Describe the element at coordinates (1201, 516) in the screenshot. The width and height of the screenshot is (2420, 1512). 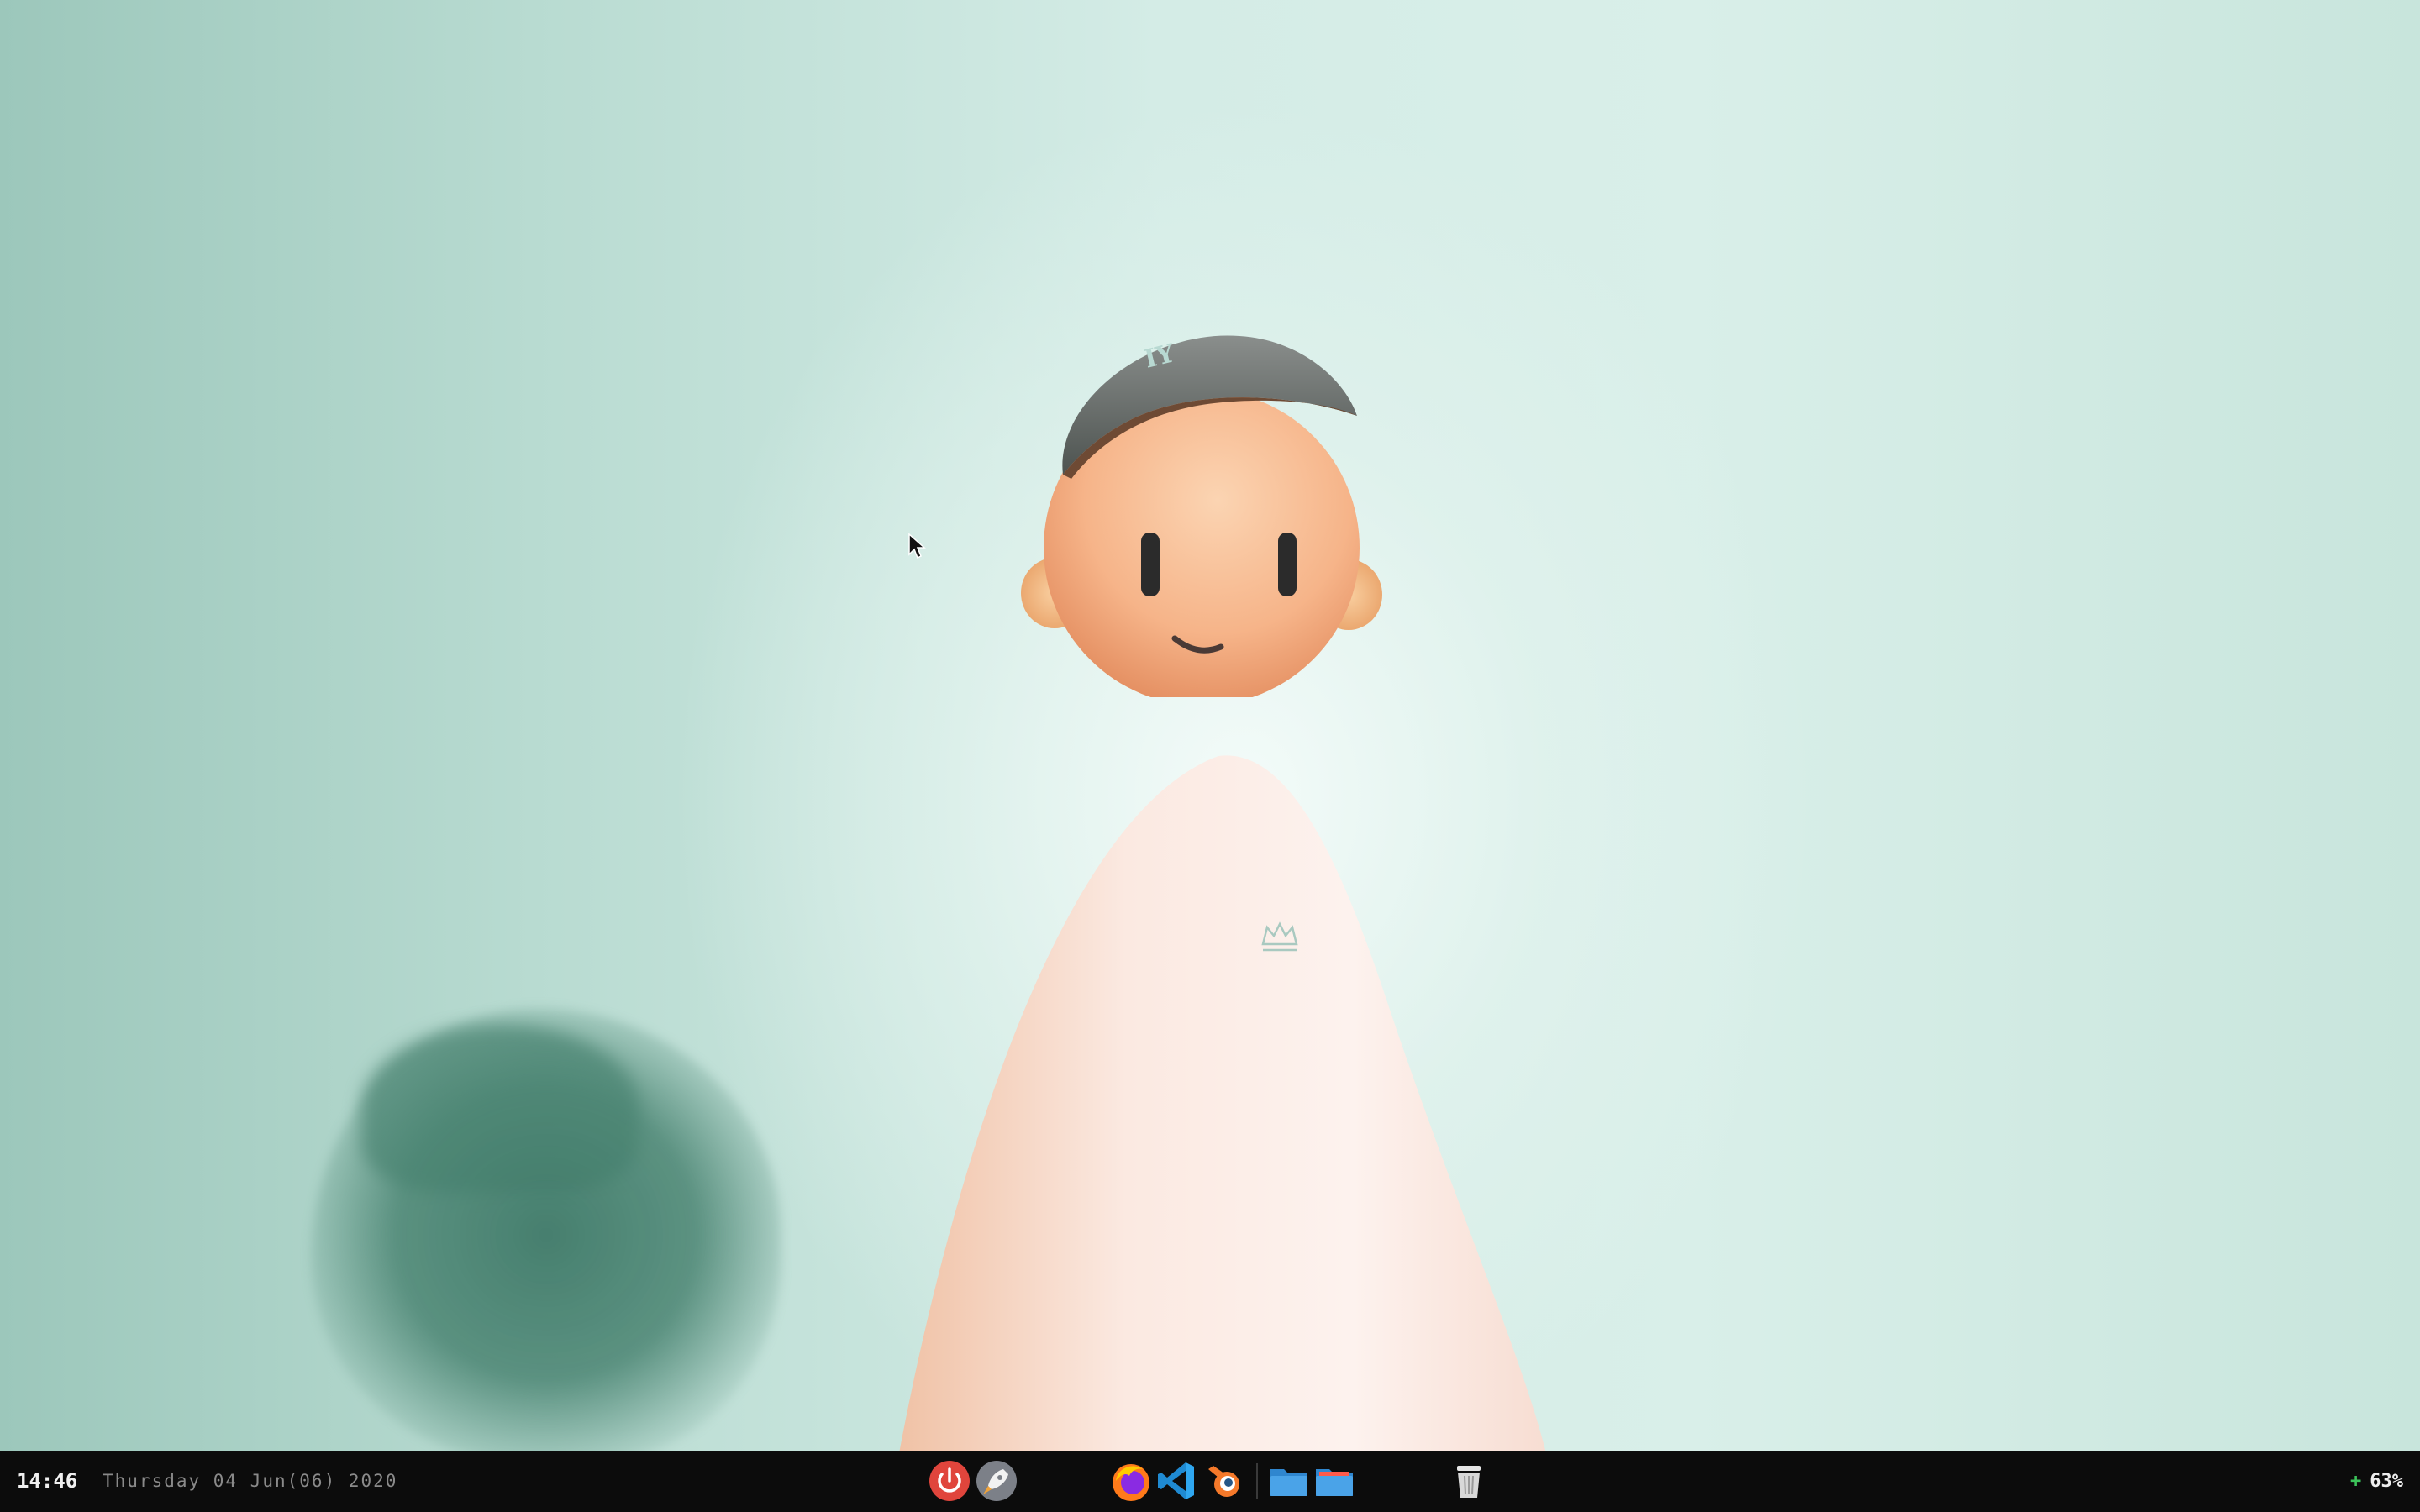
I see `wallpaper-character-head: IY` at that location.